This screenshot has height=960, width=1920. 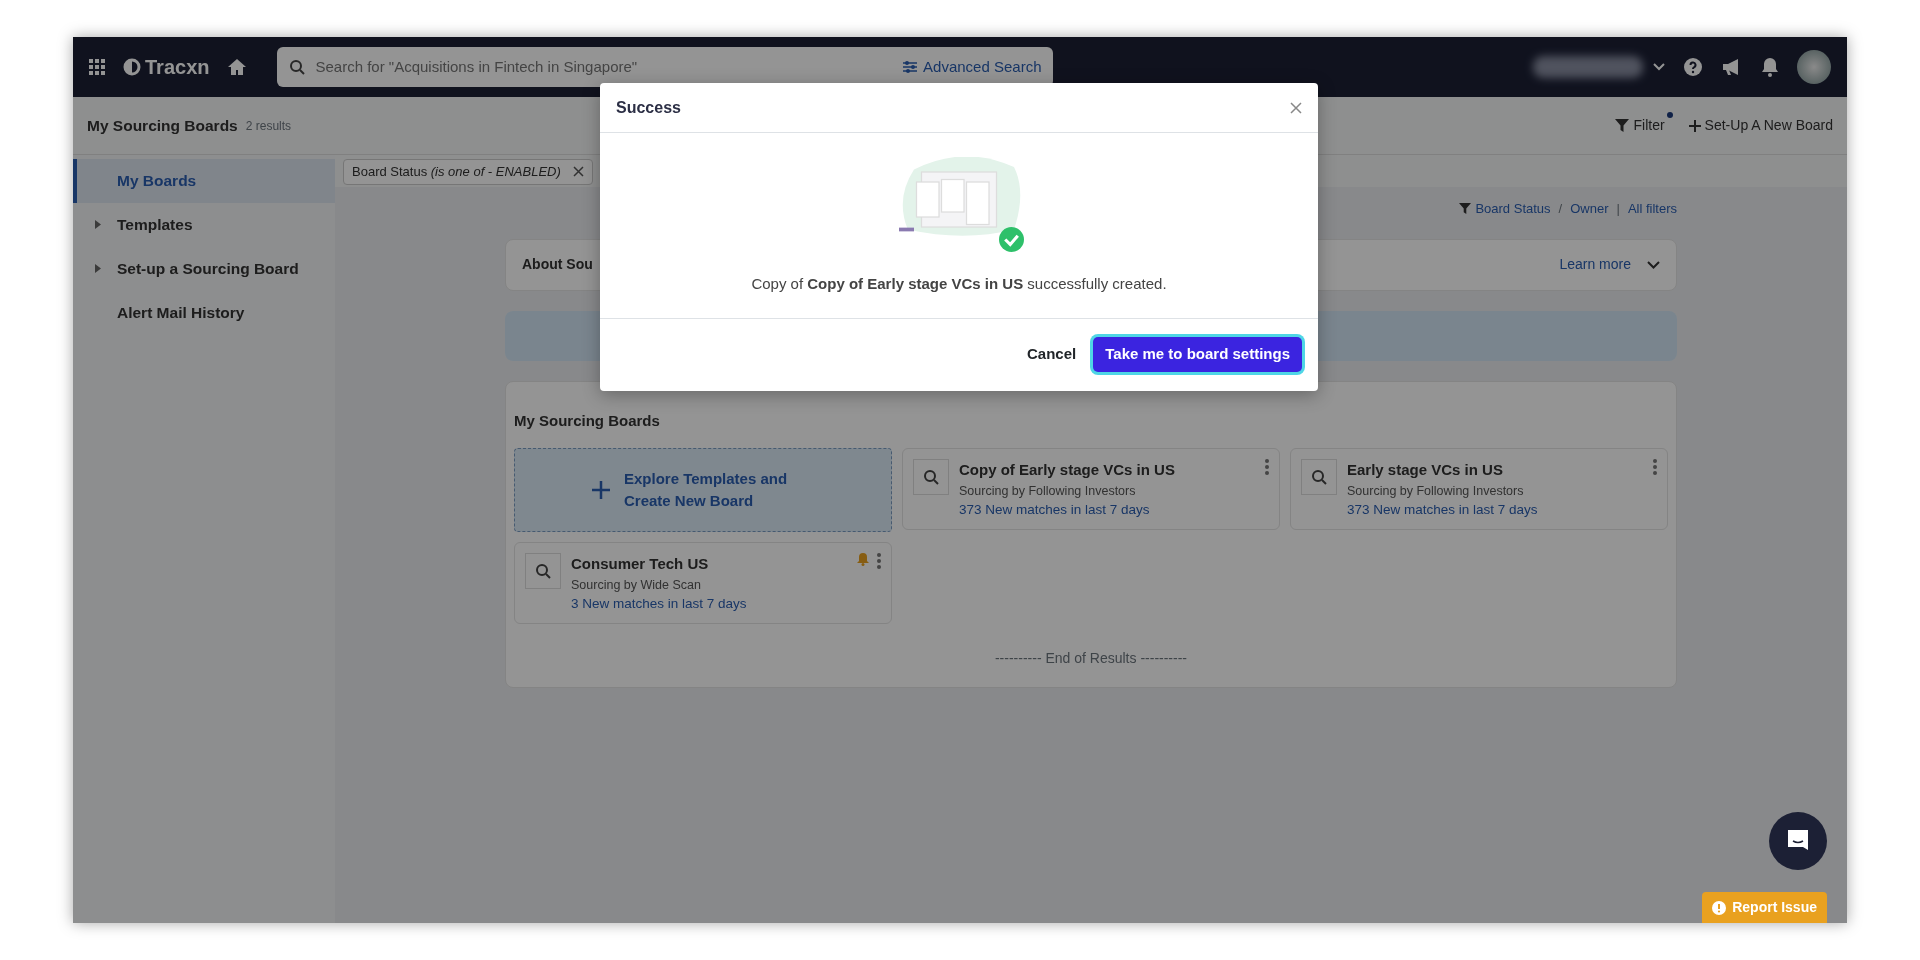 I want to click on chat-button, so click(x=1798, y=841).